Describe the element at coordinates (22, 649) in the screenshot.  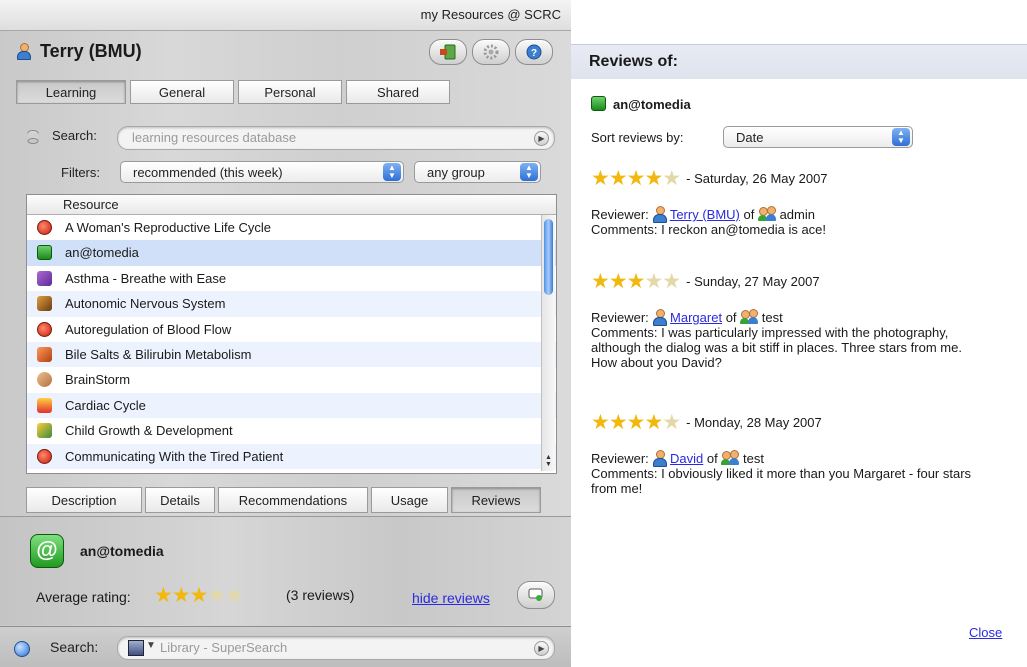
I see `globe-icon` at that location.